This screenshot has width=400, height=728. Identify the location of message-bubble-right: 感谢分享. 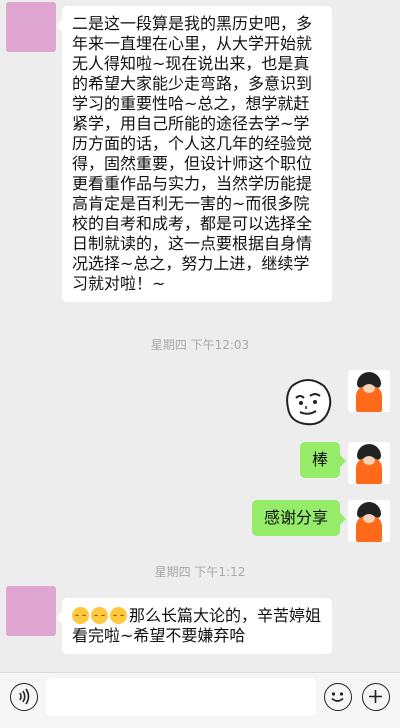
(299, 518).